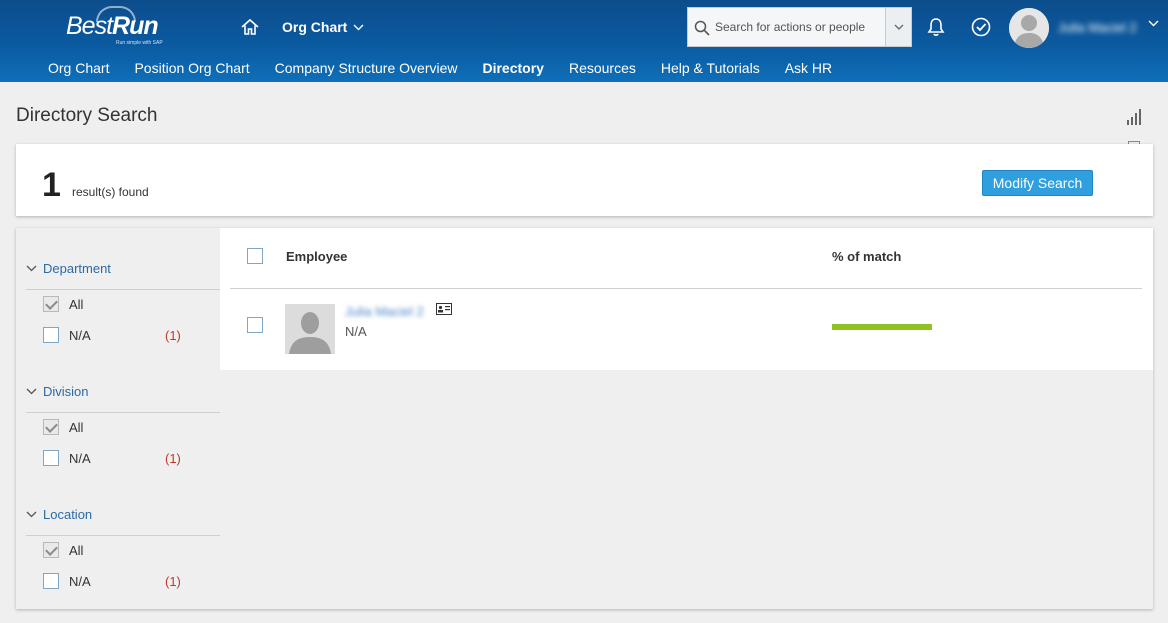 The image size is (1168, 623). What do you see at coordinates (366, 70) in the screenshot?
I see `nav-item-company-structure: Company Structure Overview` at bounding box center [366, 70].